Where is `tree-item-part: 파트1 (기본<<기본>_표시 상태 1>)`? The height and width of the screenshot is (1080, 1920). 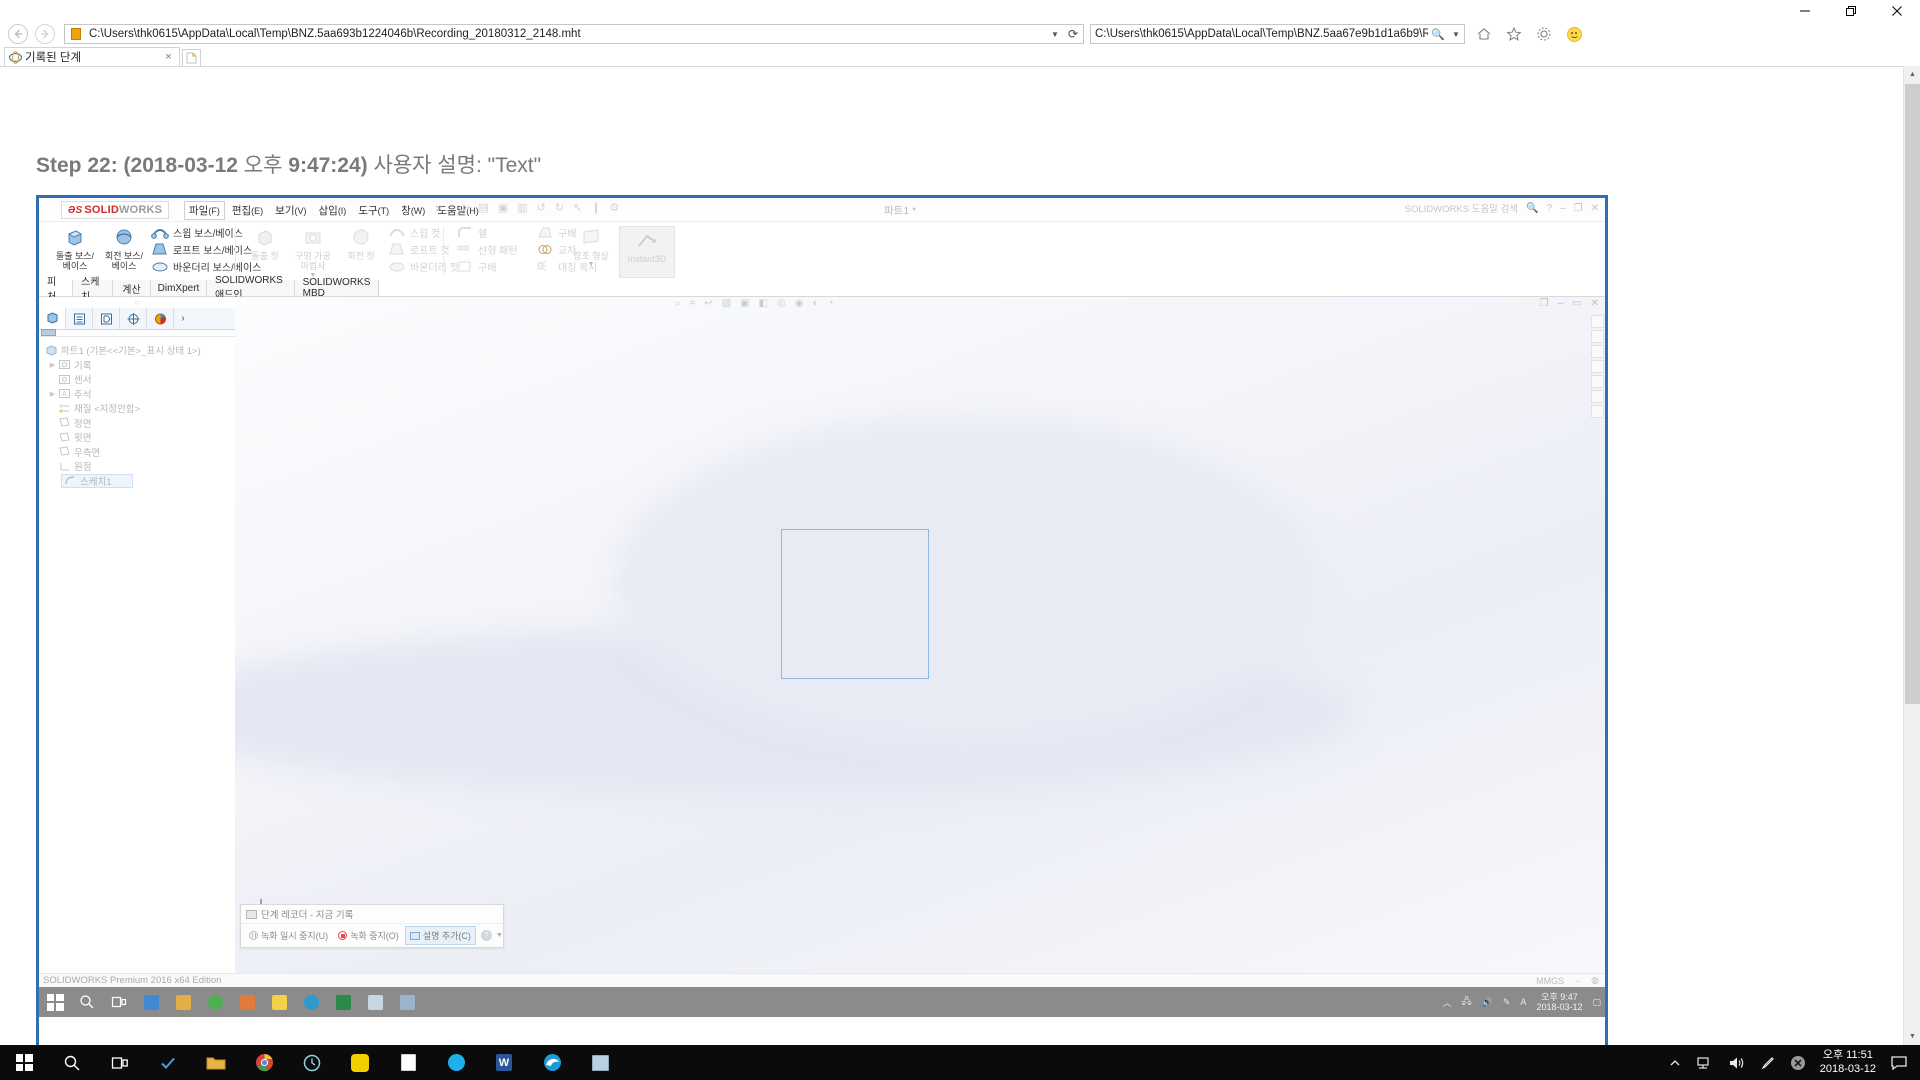
tree-item-part: 파트1 (기본<<기본>_표시 상태 1>) is located at coordinates (139, 350).